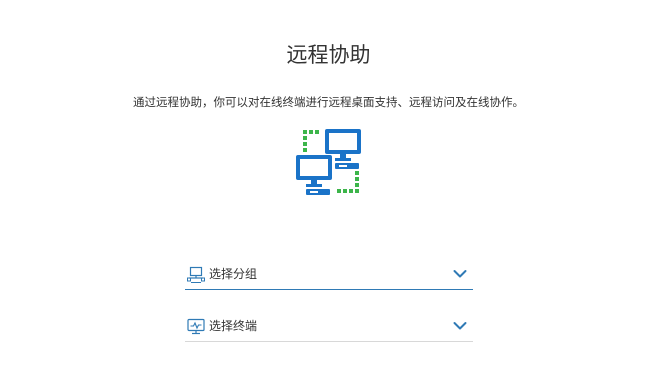 Image resolution: width=657 pixels, height=367 pixels. What do you see at coordinates (328, 162) in the screenshot?
I see `remote-computers-icon` at bounding box center [328, 162].